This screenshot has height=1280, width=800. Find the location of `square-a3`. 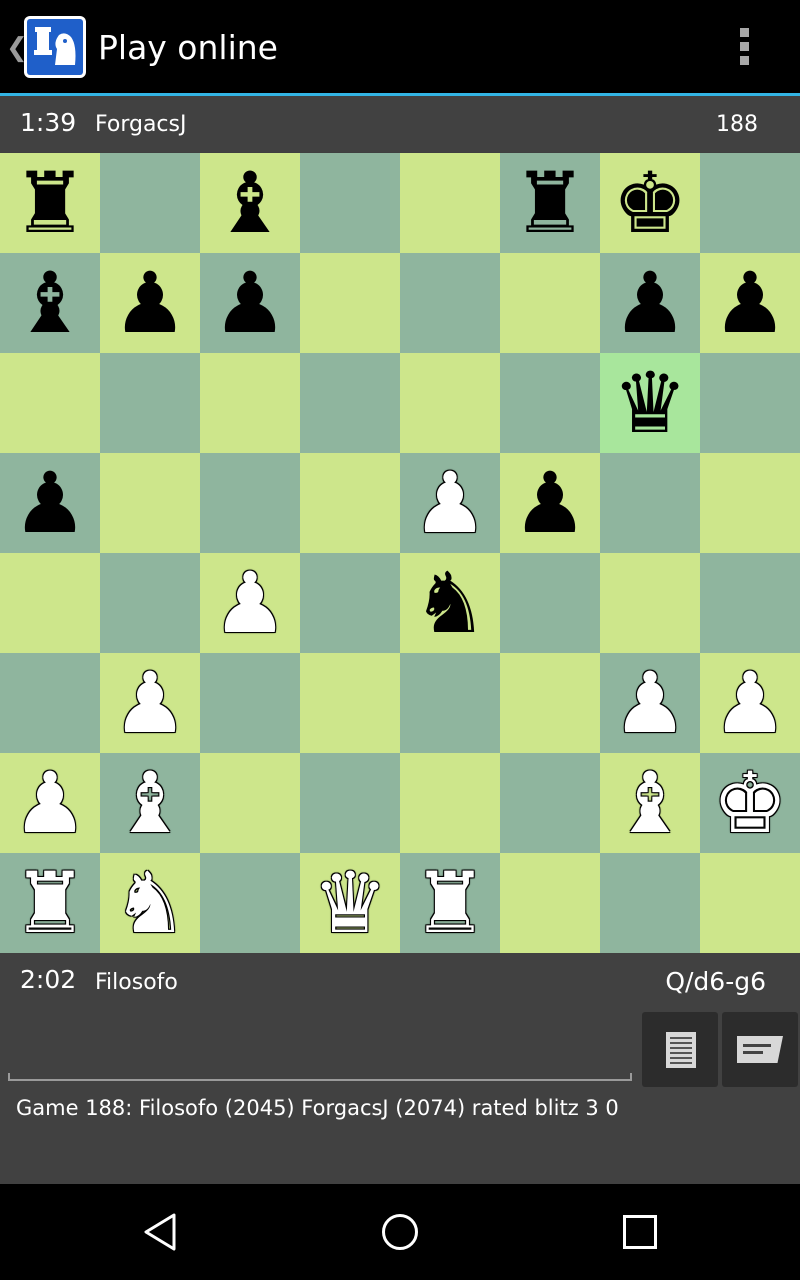

square-a3 is located at coordinates (50, 703).